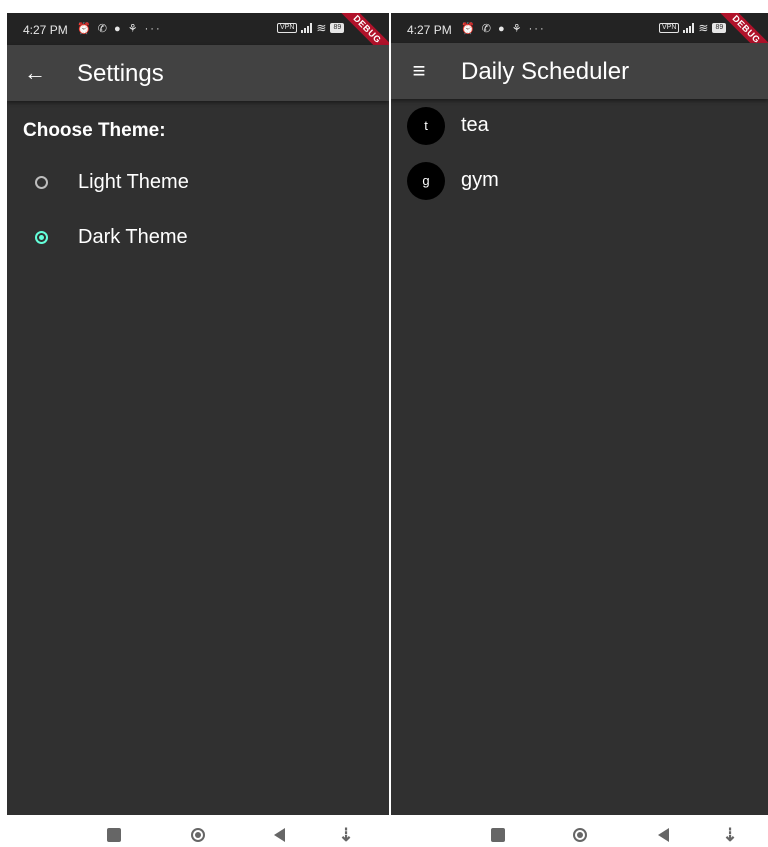  What do you see at coordinates (133, 237) in the screenshot?
I see `radio-label: Dark Theme` at bounding box center [133, 237].